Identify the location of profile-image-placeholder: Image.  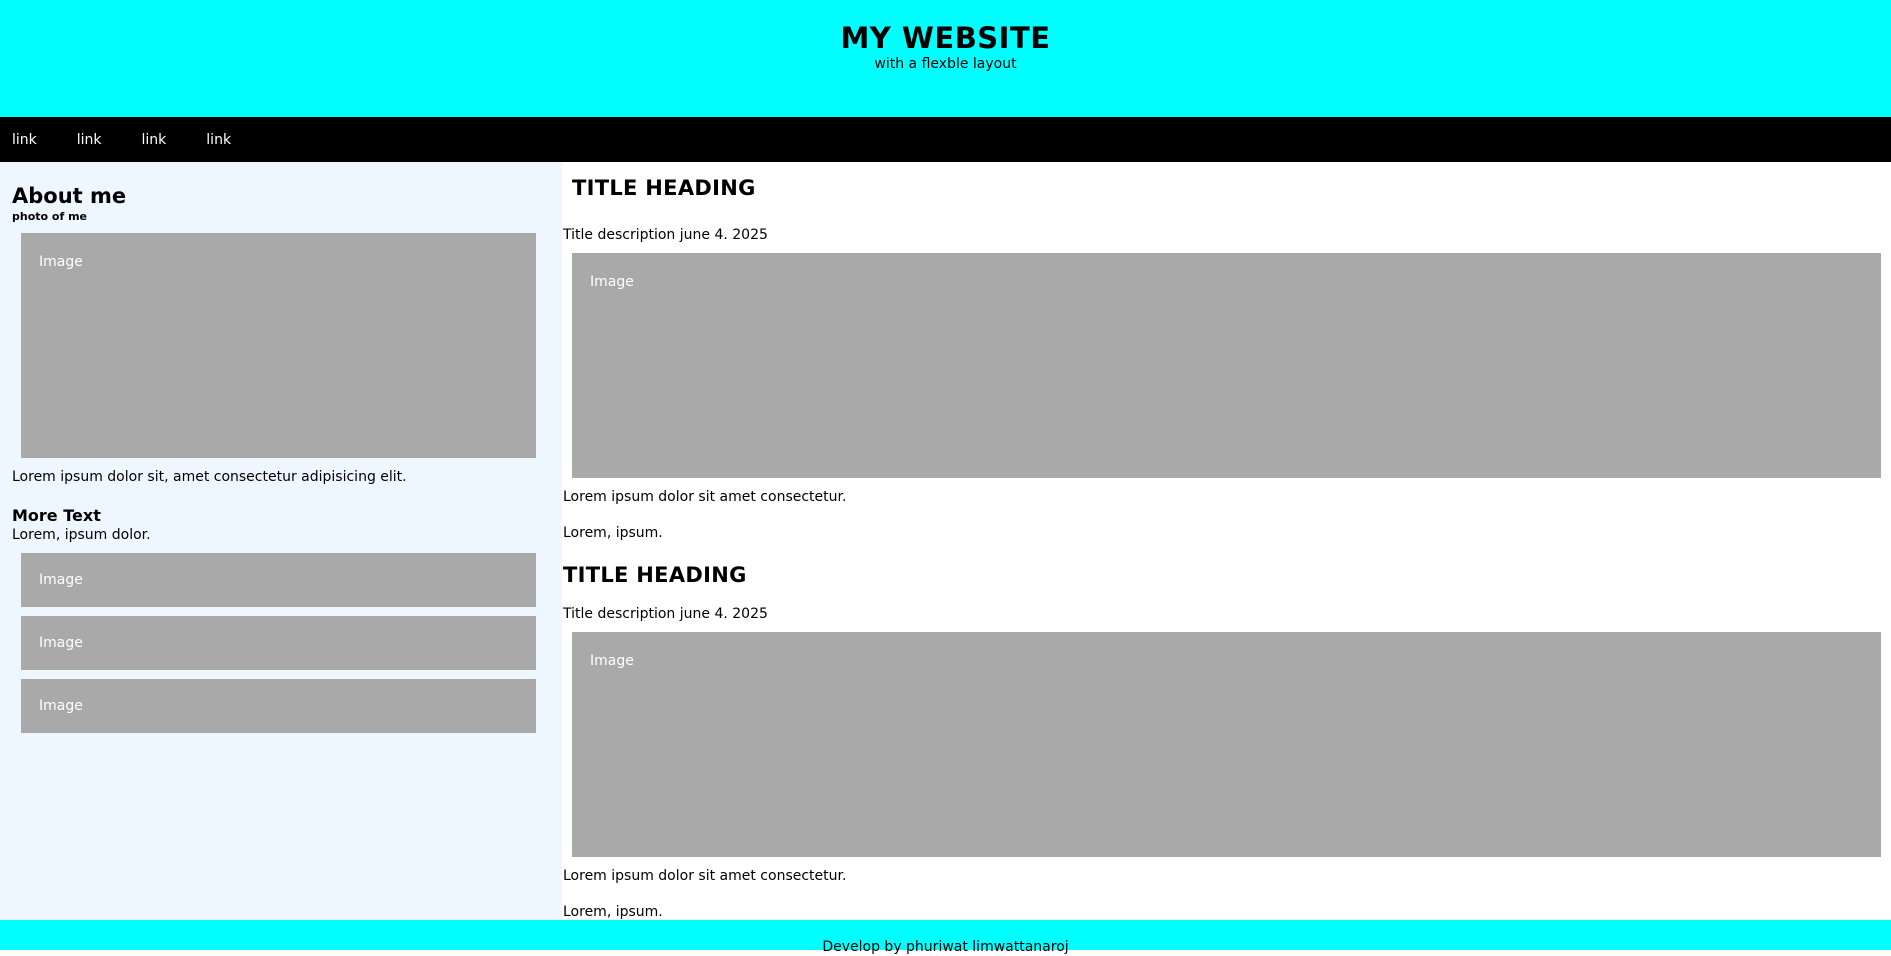
(278, 345).